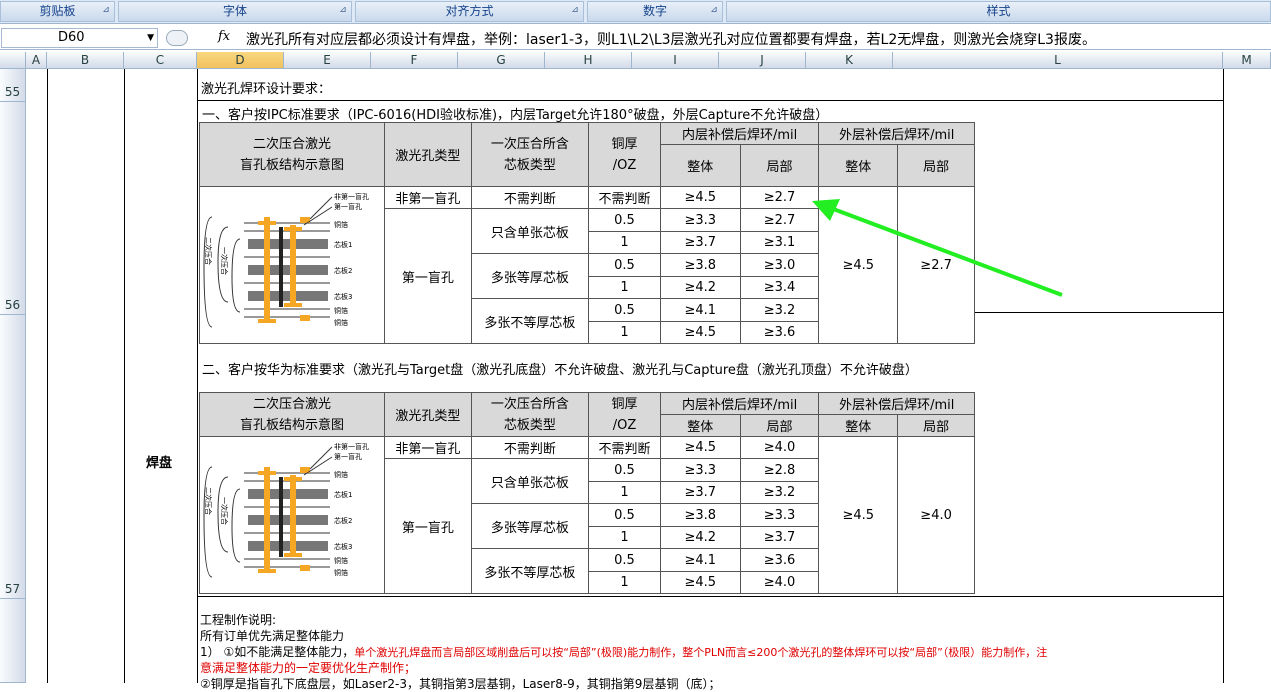  What do you see at coordinates (224, 36) in the screenshot?
I see `insert-function-icon: fx` at bounding box center [224, 36].